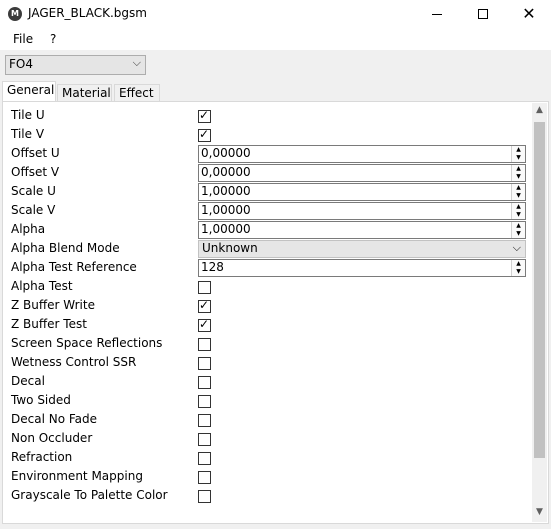 The height and width of the screenshot is (529, 551). Describe the element at coordinates (204, 420) in the screenshot. I see `decal-no-fade-checkbox` at that location.